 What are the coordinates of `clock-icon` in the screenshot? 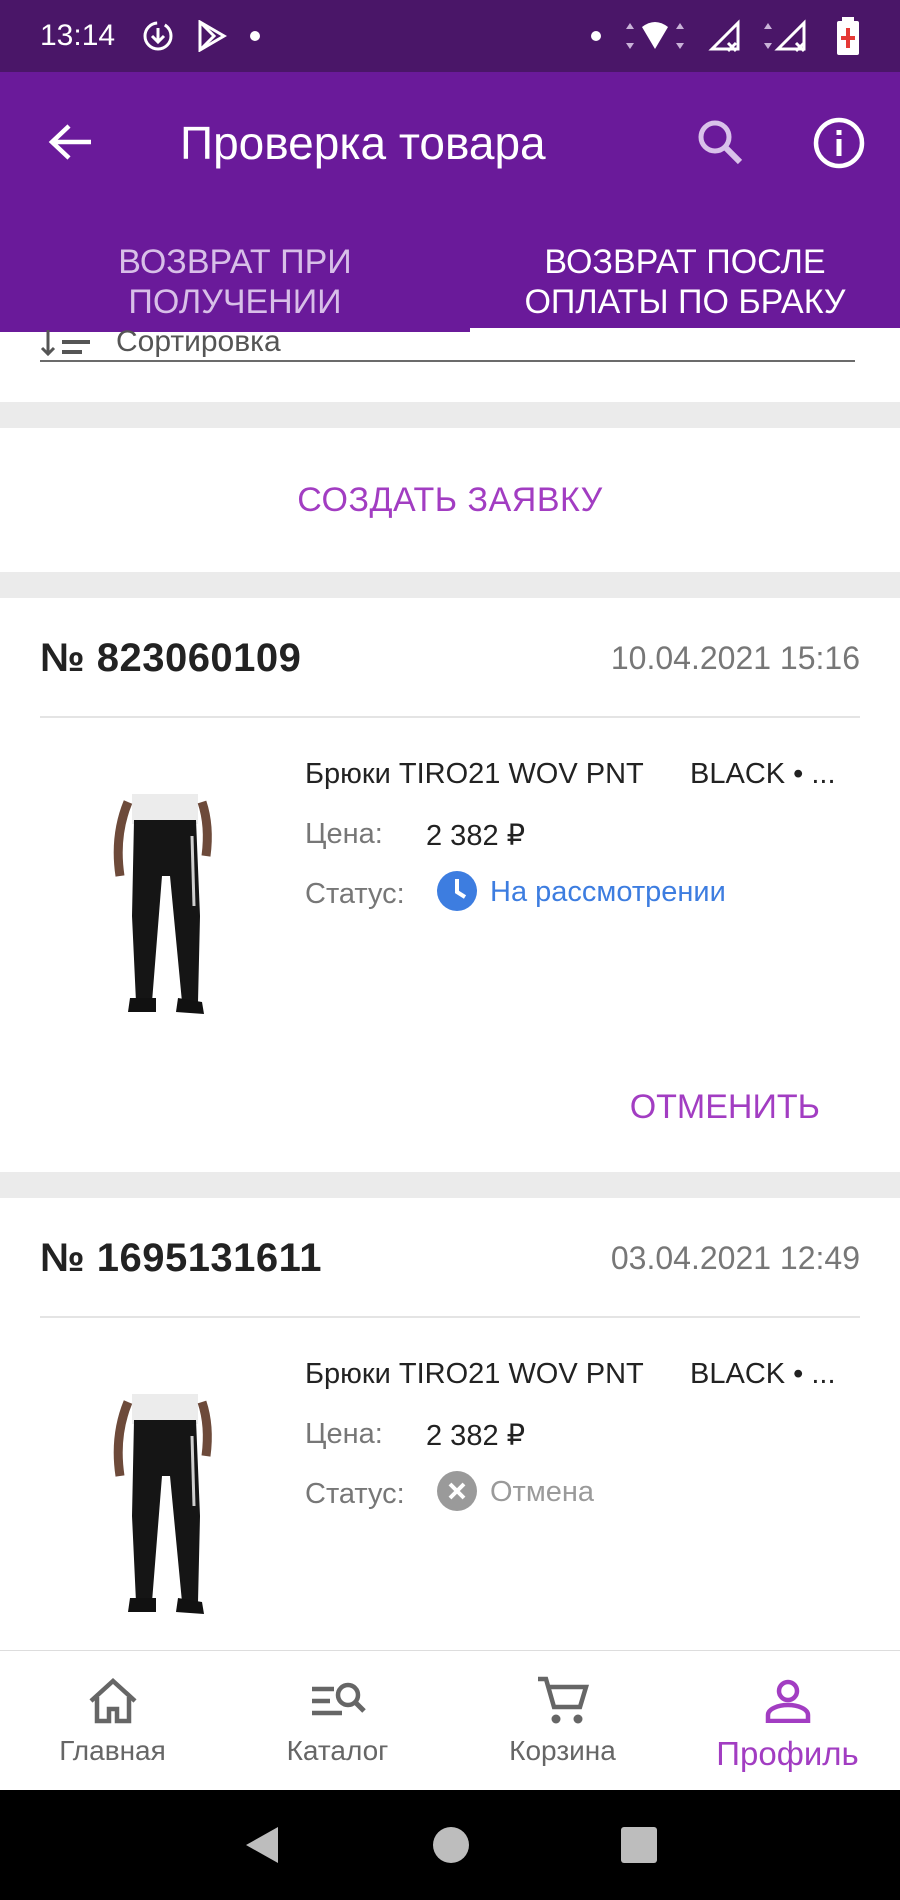 It's located at (457, 891).